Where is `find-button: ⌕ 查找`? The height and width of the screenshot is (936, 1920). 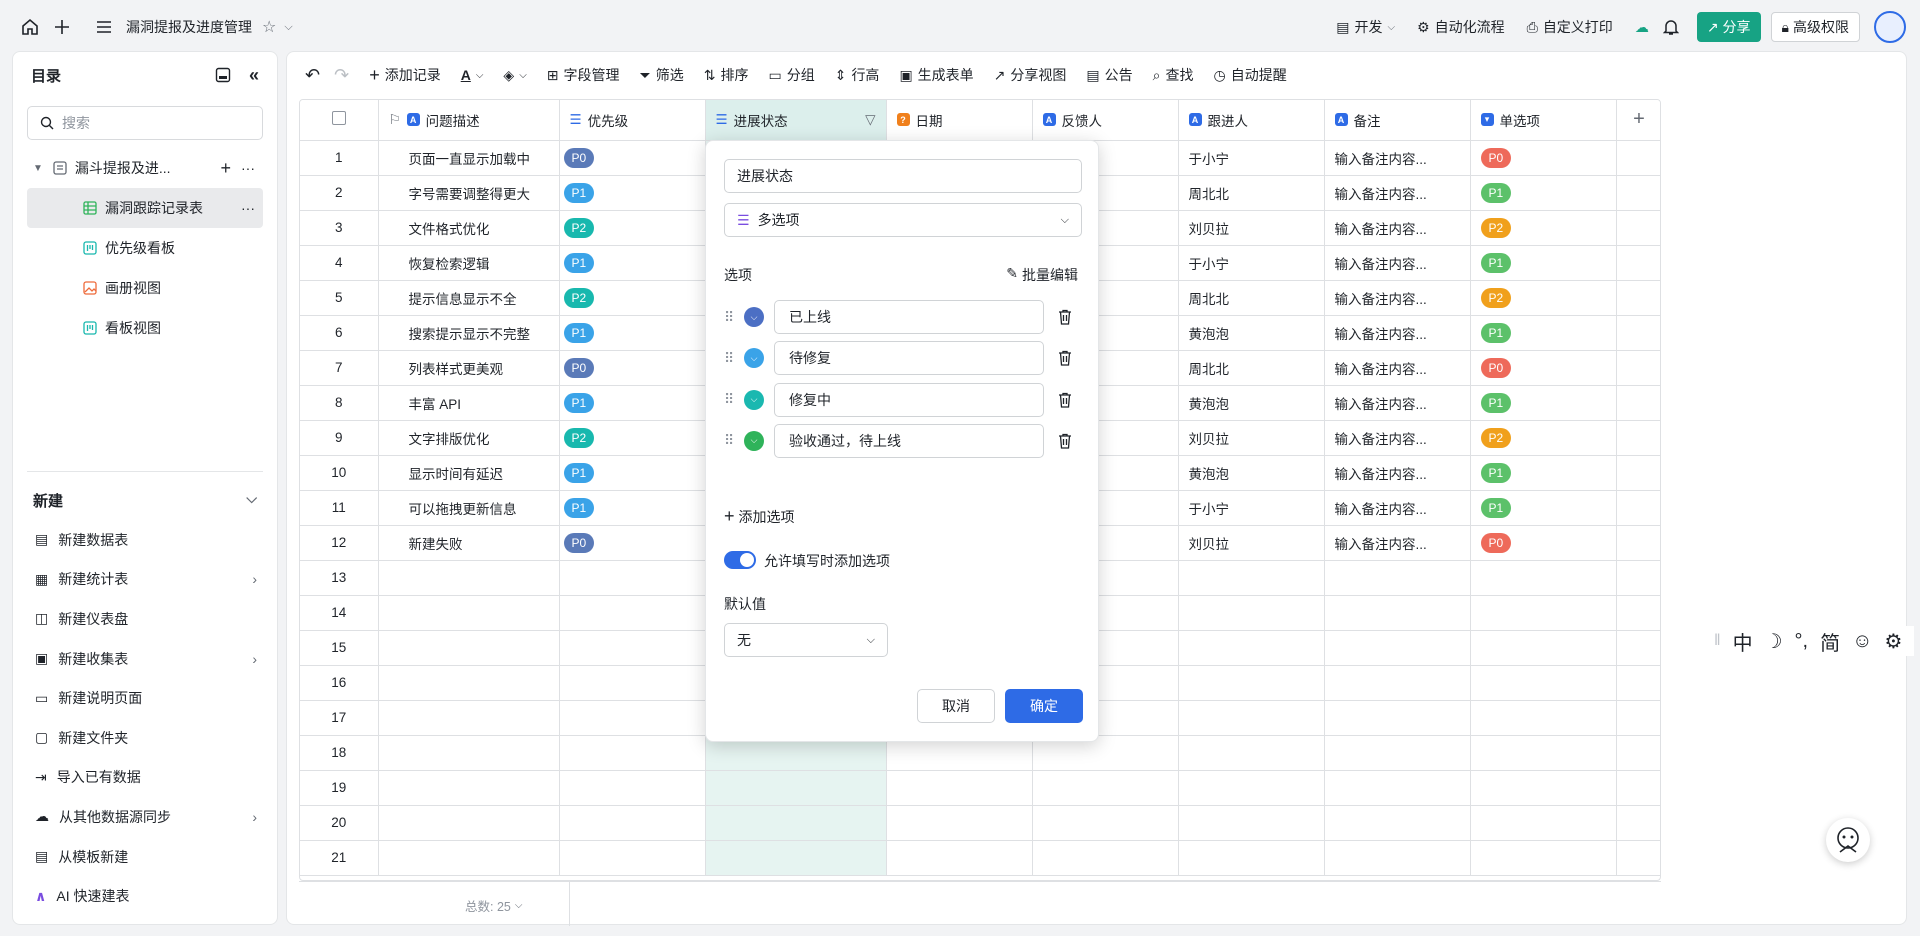 find-button: ⌕ 查找 is located at coordinates (1173, 75).